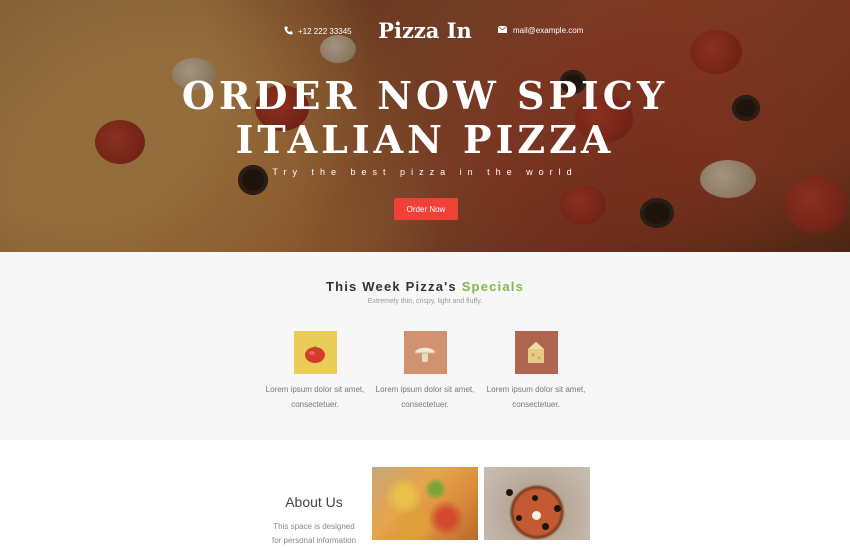 This screenshot has height=548, width=850. I want to click on hero-tagline: Try the best pizza in the world, so click(425, 172).